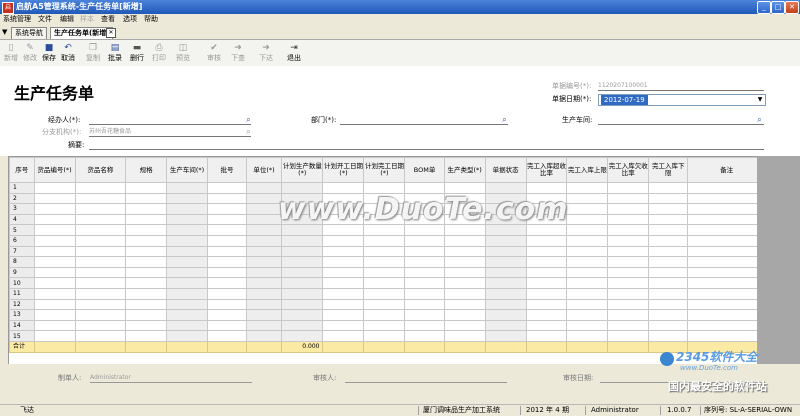 This screenshot has height=416, width=800. Describe the element at coordinates (764, 7) in the screenshot. I see `minimize-button: _` at that location.